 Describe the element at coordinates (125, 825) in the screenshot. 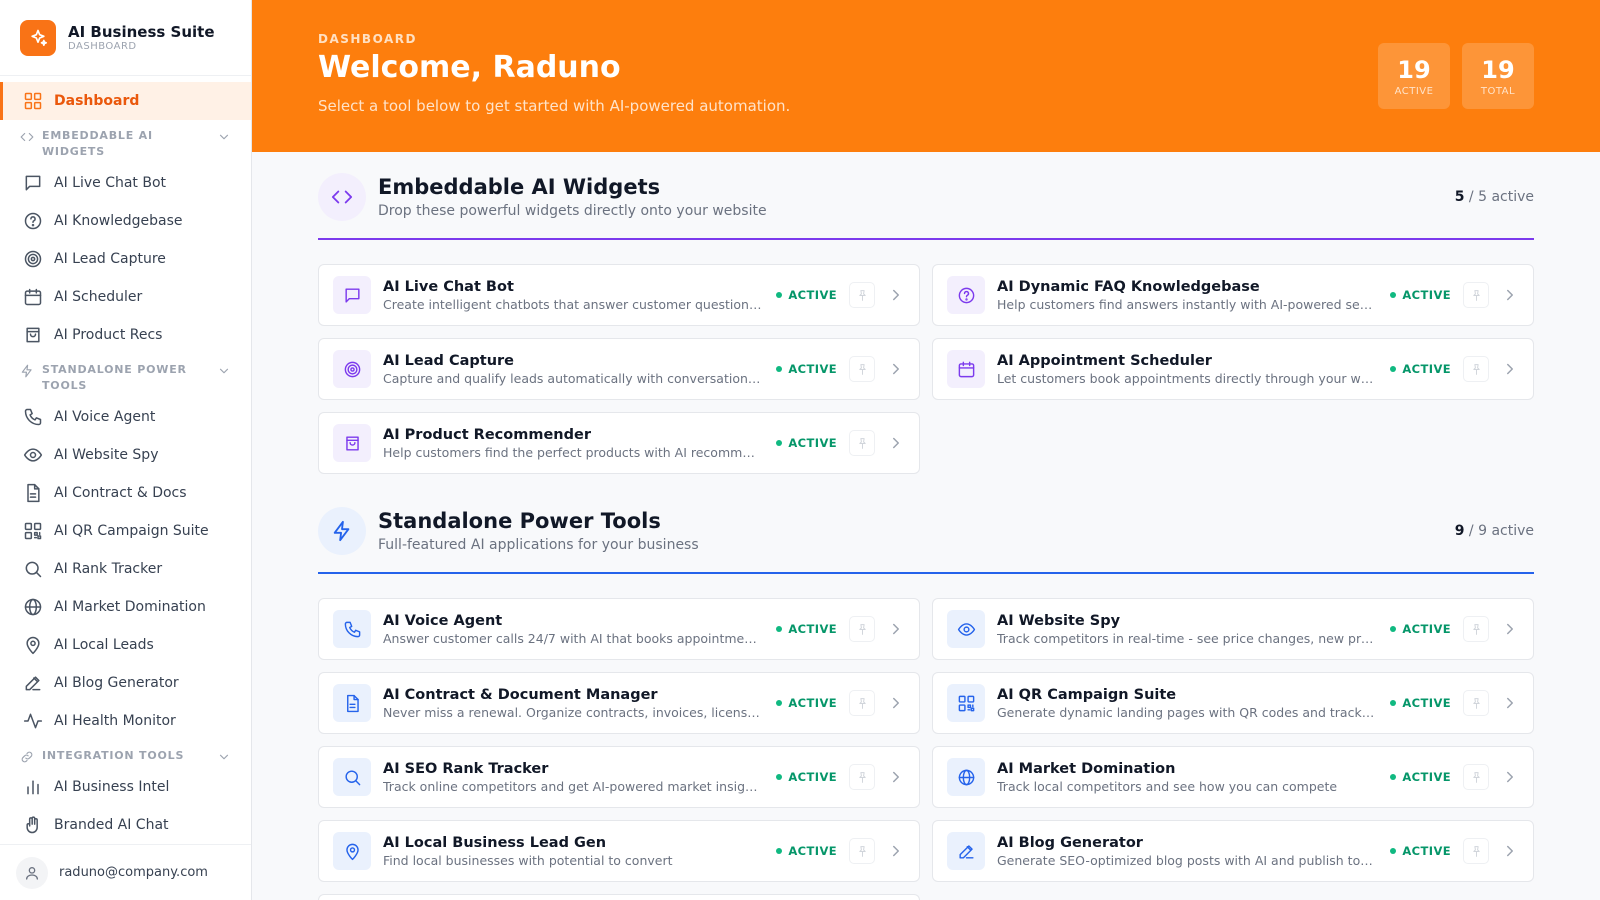

I see `sidebar-item-branded-ai-chat: Branded AI Chat` at that location.